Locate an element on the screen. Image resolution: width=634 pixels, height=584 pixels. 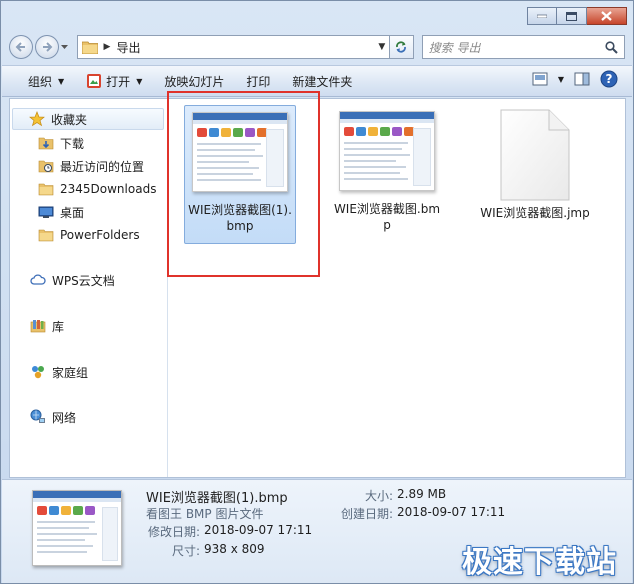
chevron-down-icon is located at coordinates (65, 46).